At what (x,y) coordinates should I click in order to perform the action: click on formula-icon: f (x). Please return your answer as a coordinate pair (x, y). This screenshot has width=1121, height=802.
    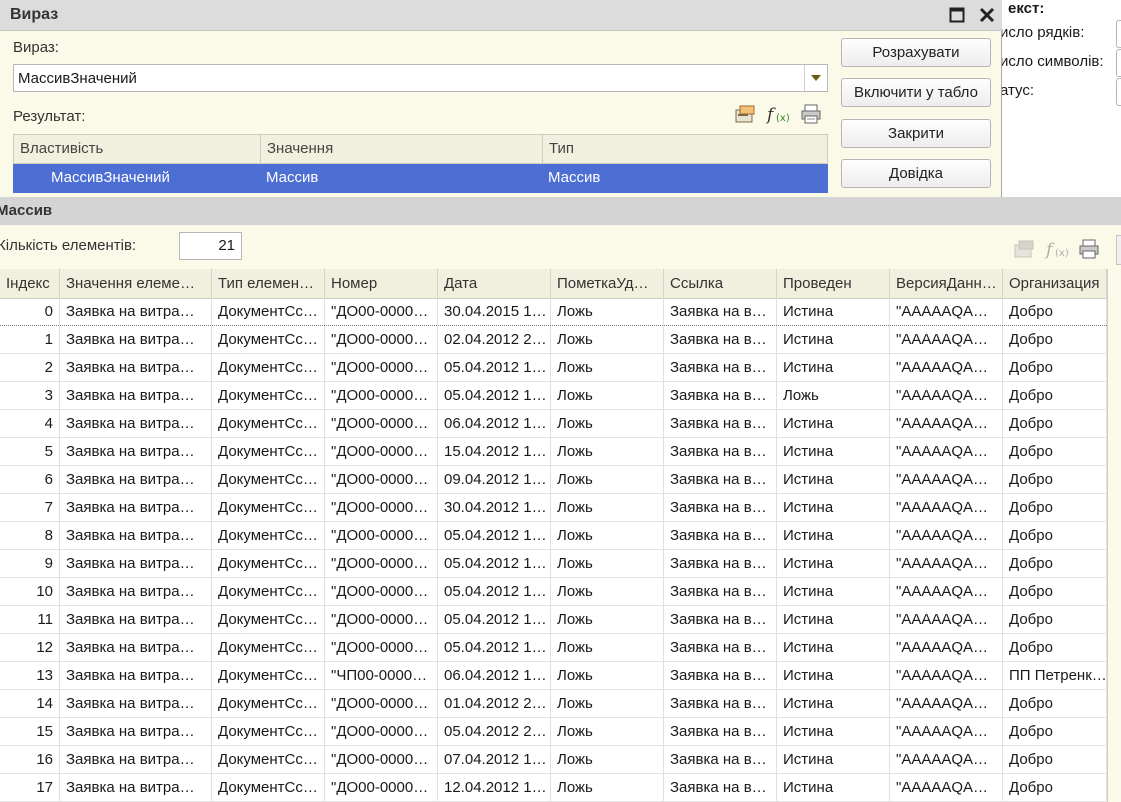
    Looking at the image, I should click on (778, 114).